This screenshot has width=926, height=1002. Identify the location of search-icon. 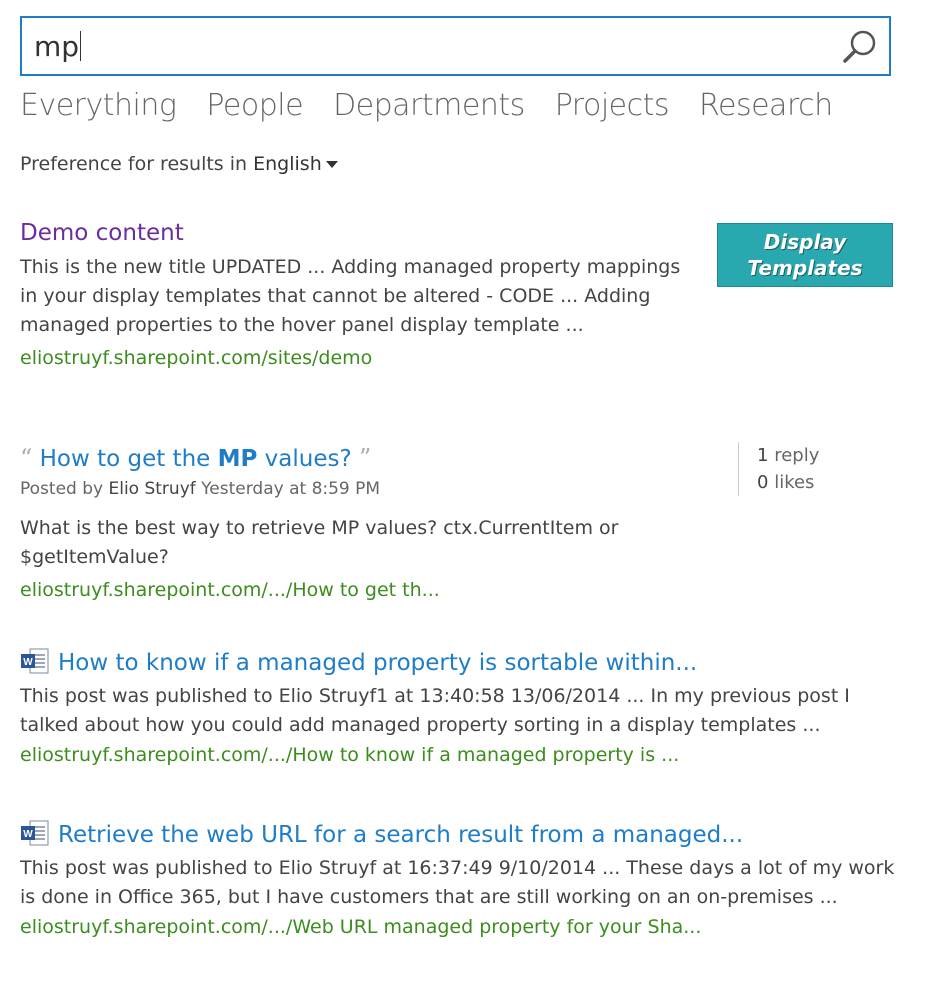
(860, 47).